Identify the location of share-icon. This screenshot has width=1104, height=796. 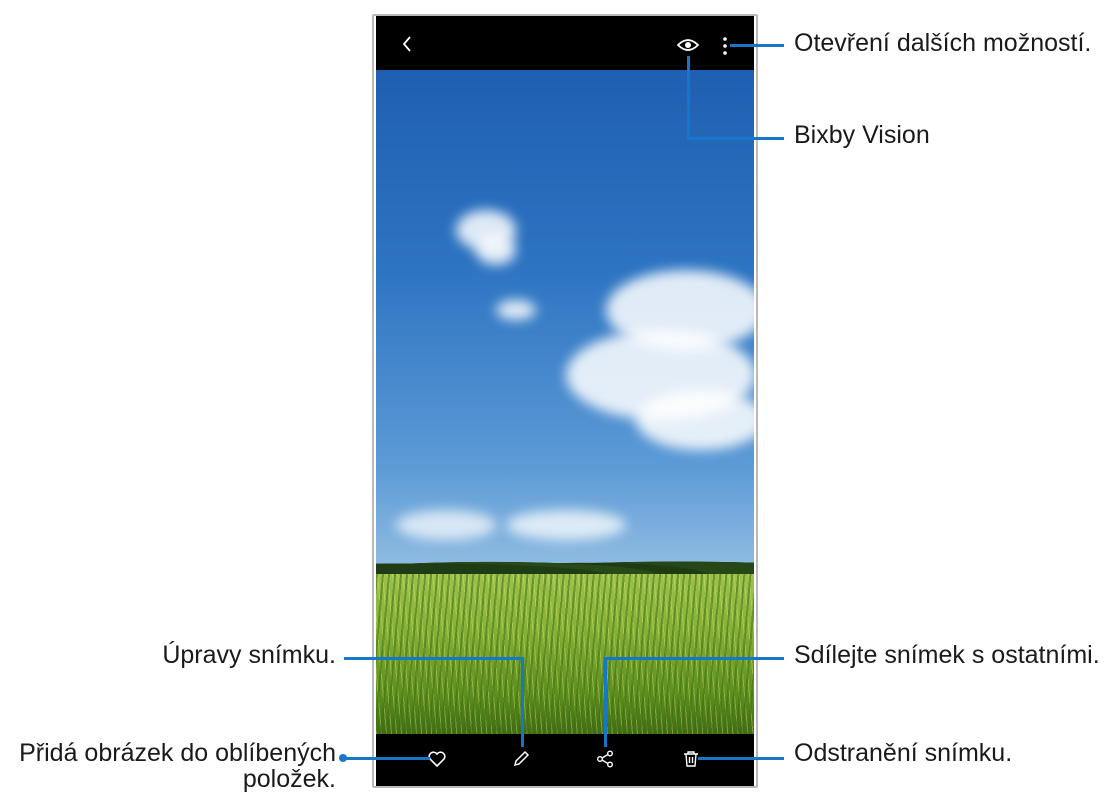
(605, 759).